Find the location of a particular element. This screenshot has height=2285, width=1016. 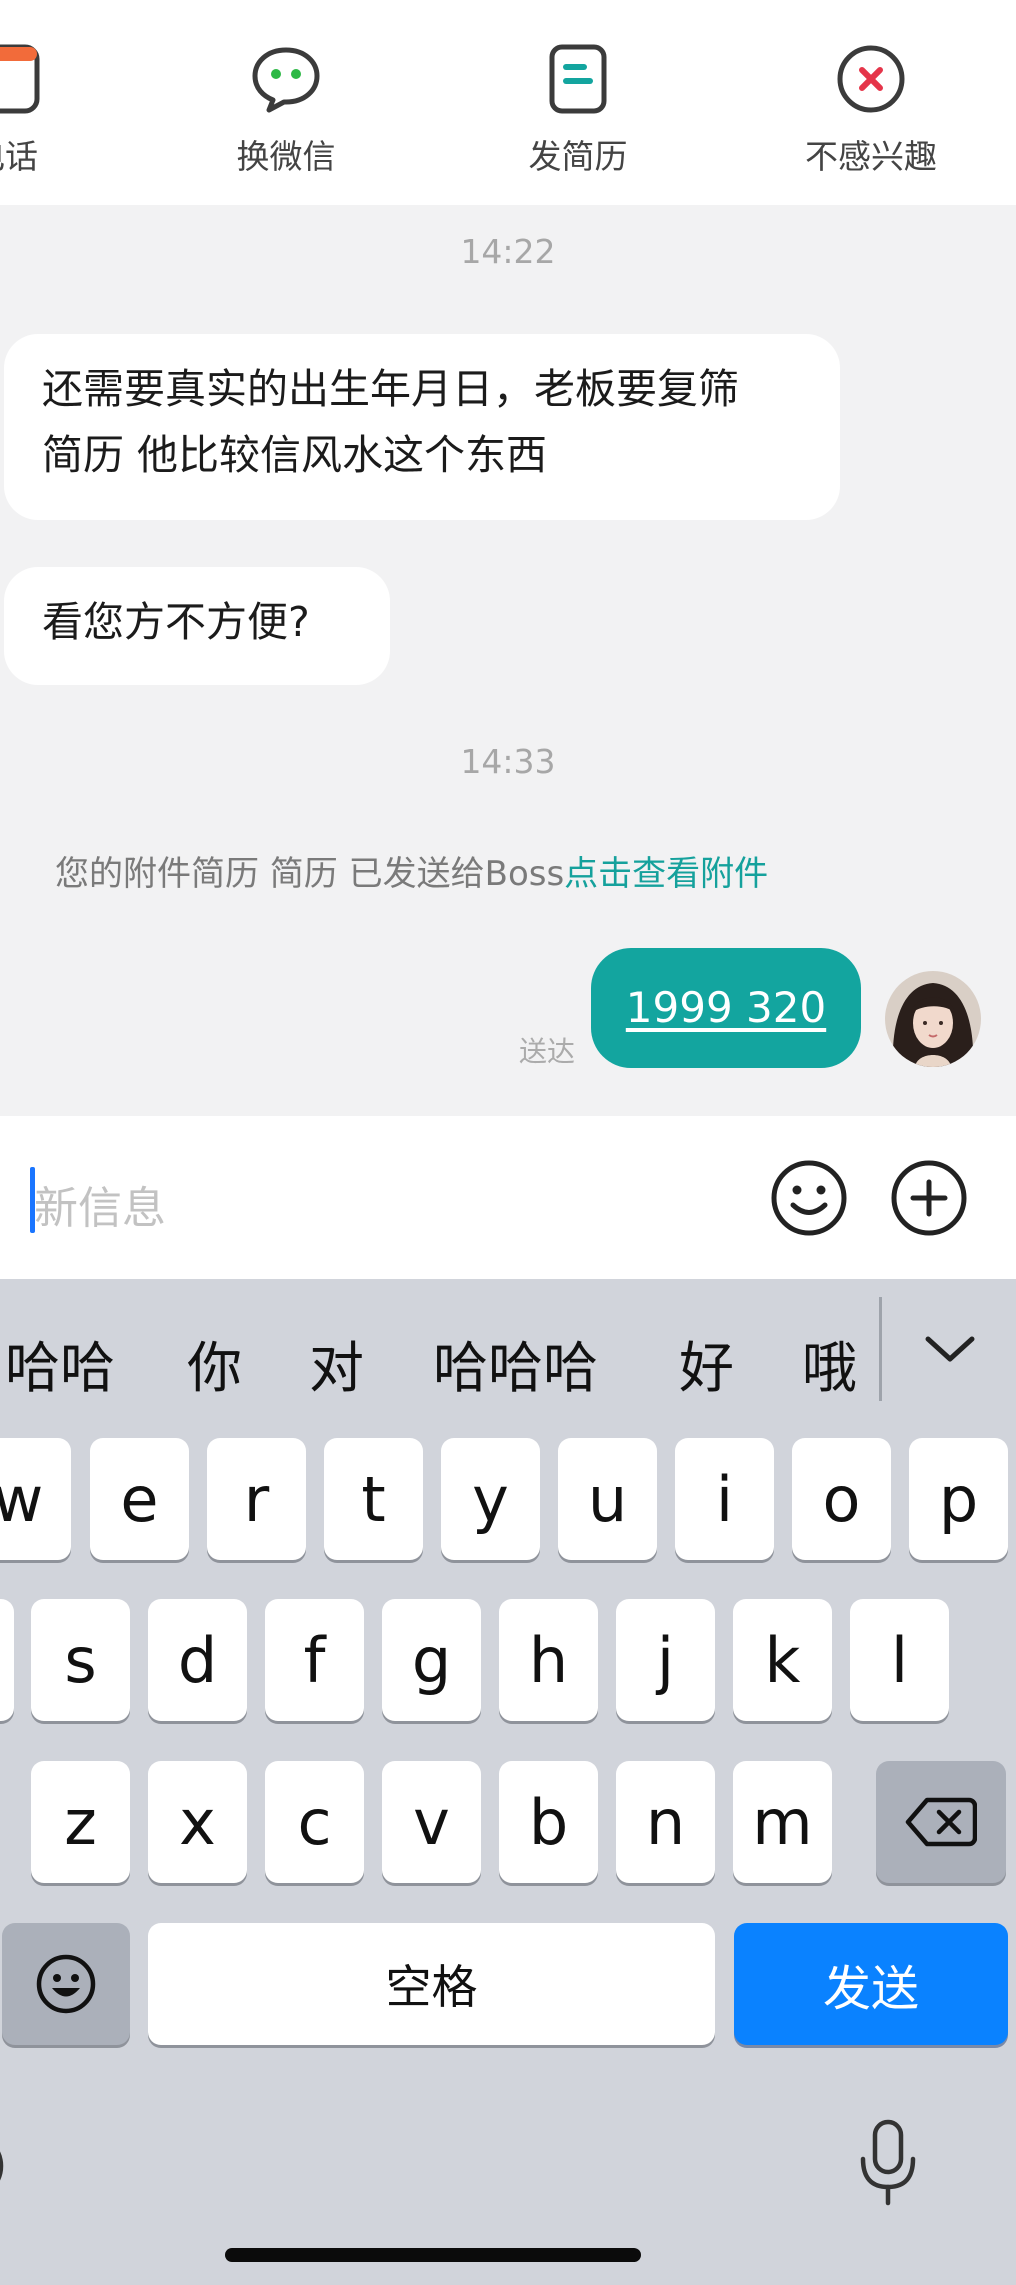

system-message: 您的附件简历 简历 已发送给Boss点击查看附件 is located at coordinates (411, 870).